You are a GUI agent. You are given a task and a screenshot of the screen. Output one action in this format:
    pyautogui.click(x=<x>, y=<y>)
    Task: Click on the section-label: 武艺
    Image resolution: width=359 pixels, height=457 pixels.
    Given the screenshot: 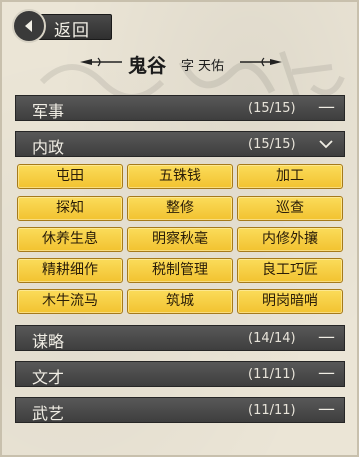 What is the action you would take?
    pyautogui.click(x=48, y=413)
    